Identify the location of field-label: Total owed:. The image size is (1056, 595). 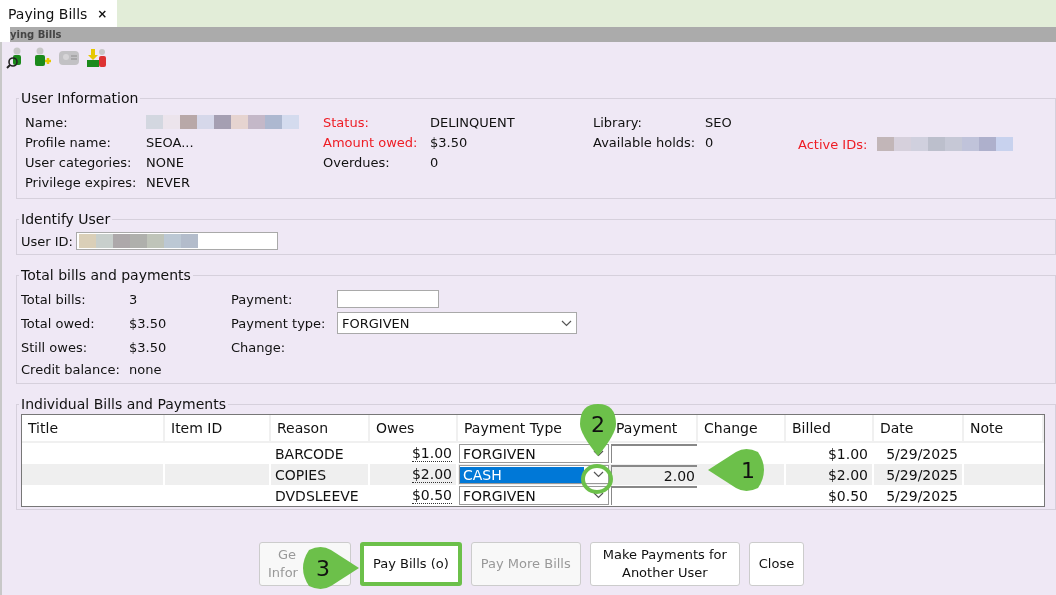
(58, 323).